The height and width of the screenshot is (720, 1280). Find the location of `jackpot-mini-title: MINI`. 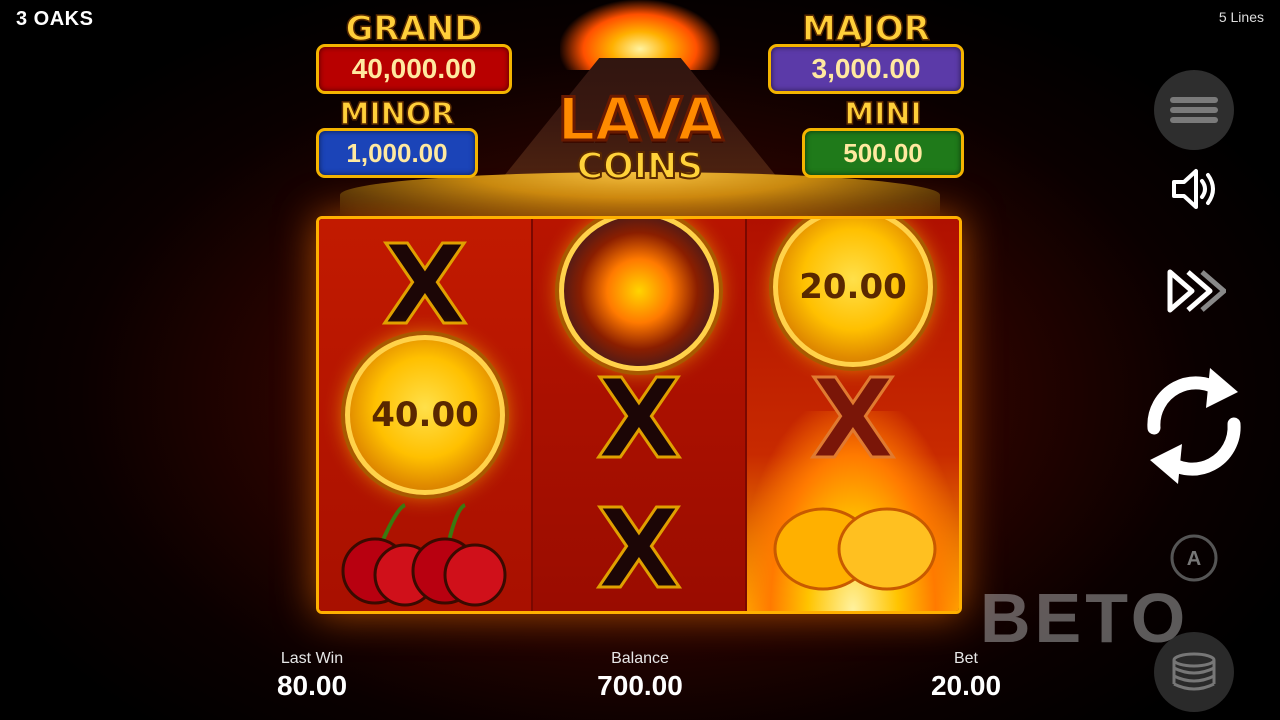

jackpot-mini-title: MINI is located at coordinates (883, 114).